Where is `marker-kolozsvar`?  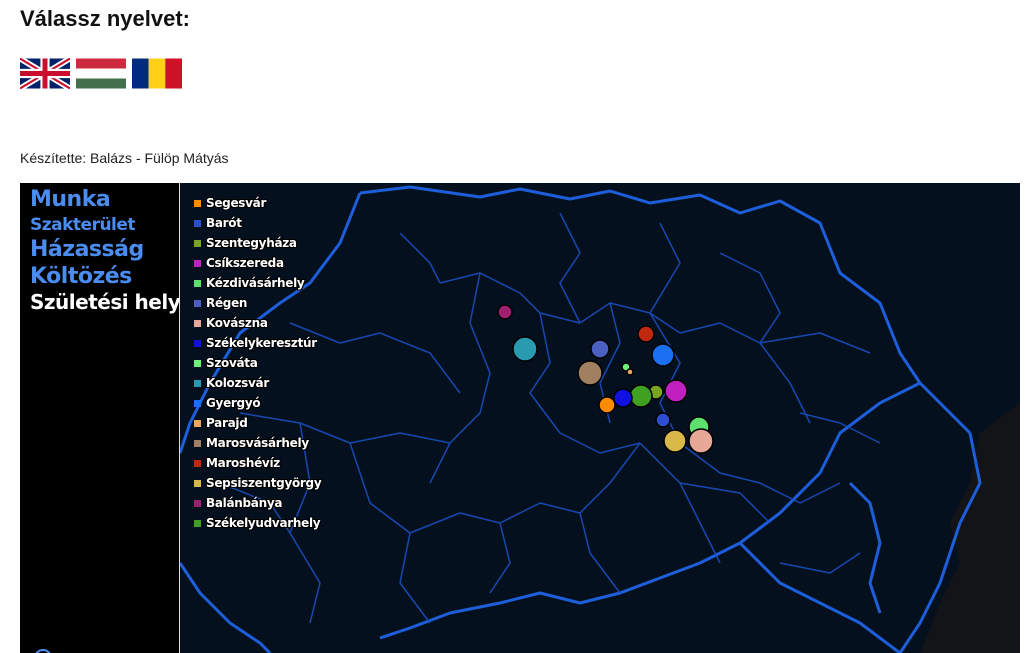
marker-kolozsvar is located at coordinates (525, 349).